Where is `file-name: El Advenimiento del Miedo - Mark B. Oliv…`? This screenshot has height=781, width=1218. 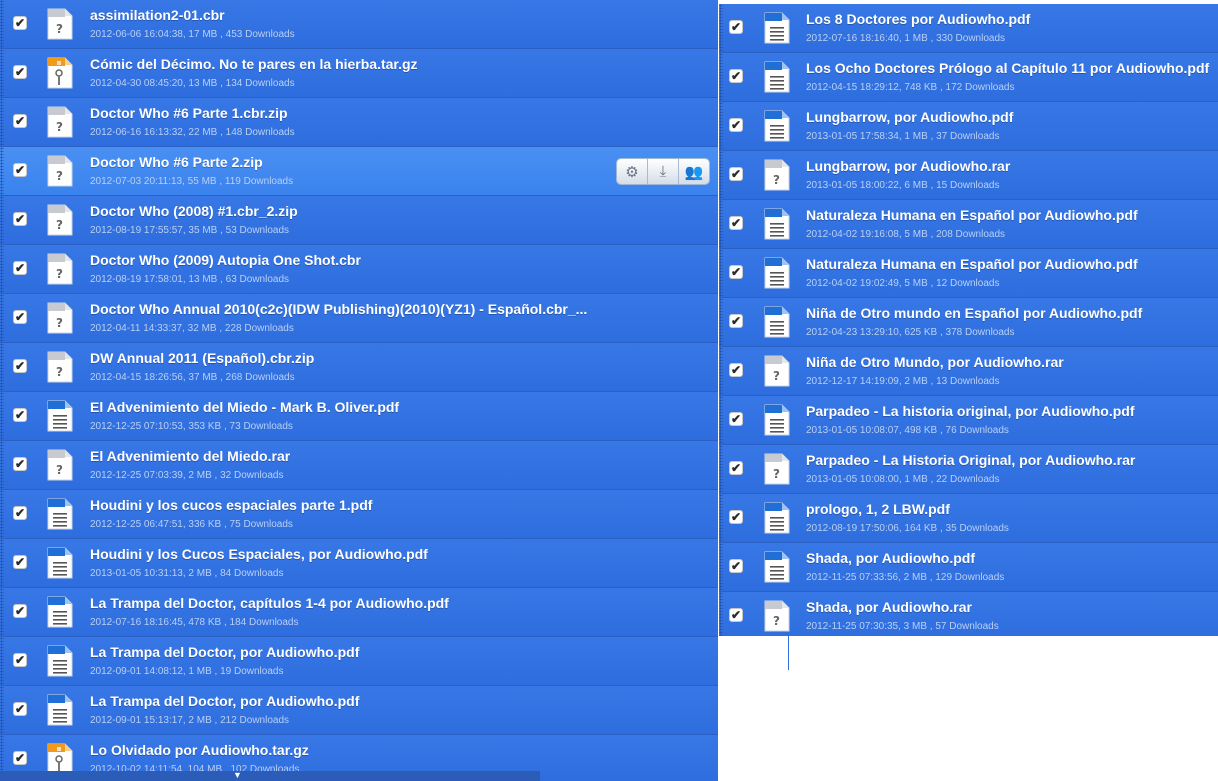 file-name: El Advenimiento del Miedo - Mark B. Oliv… is located at coordinates (244, 407).